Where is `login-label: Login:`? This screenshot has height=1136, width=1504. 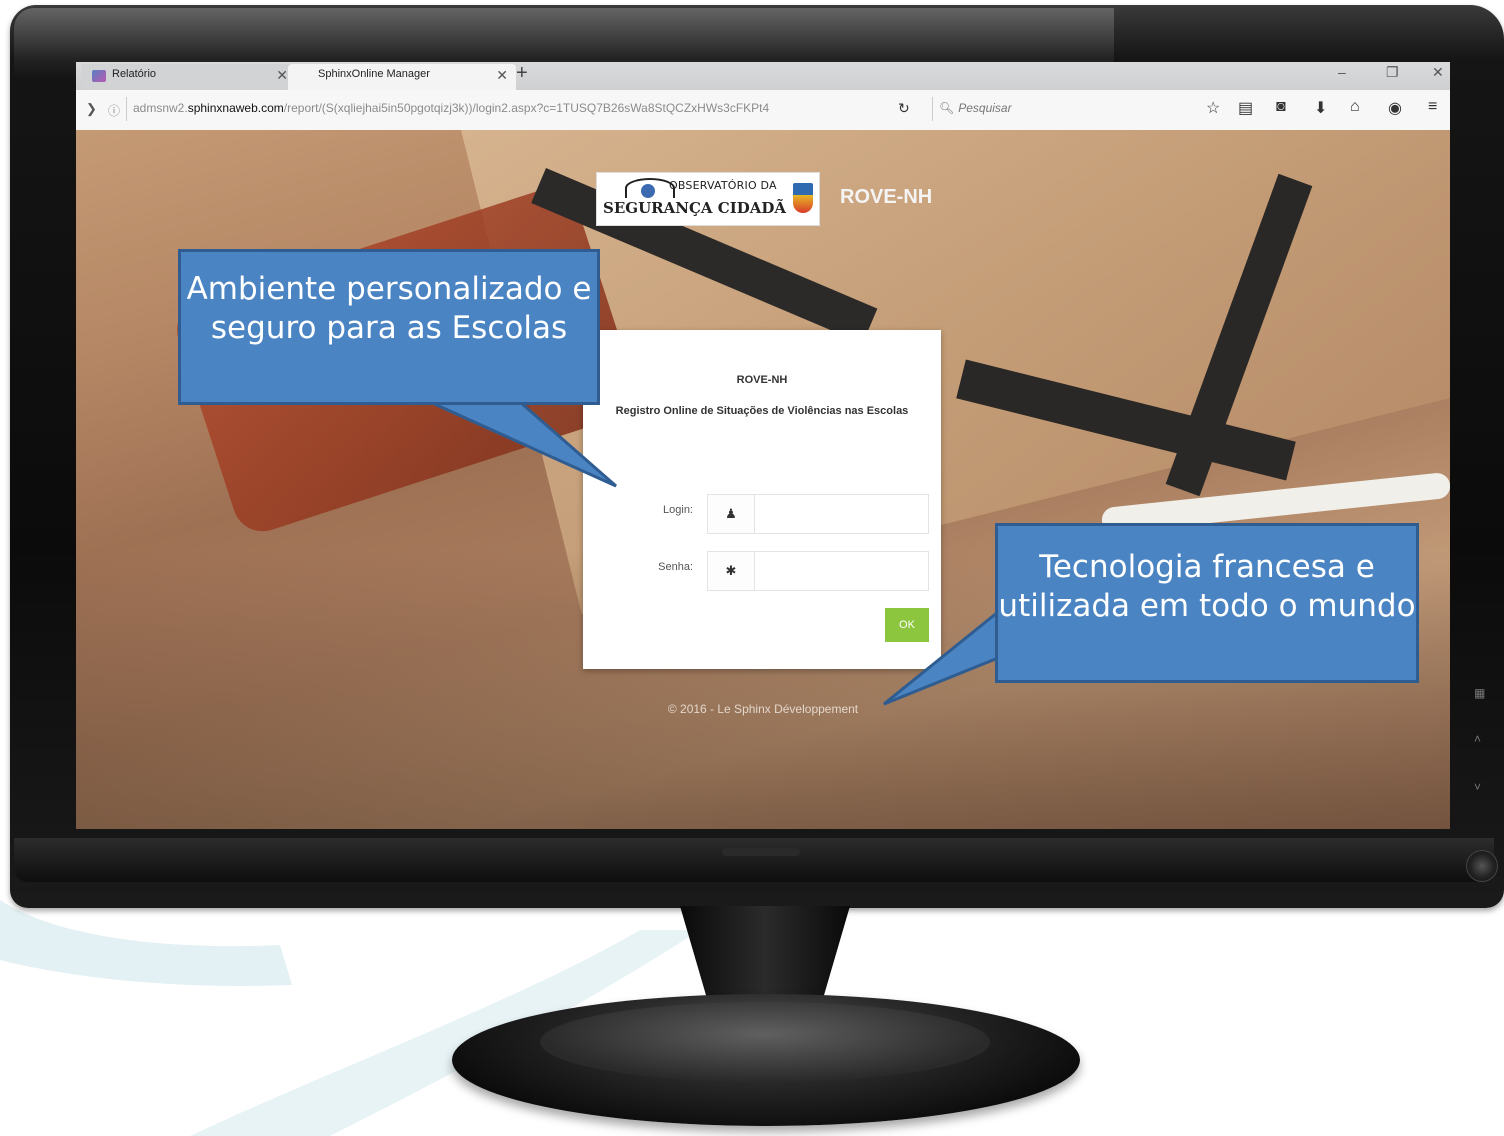
login-label: Login: is located at coordinates (678, 510).